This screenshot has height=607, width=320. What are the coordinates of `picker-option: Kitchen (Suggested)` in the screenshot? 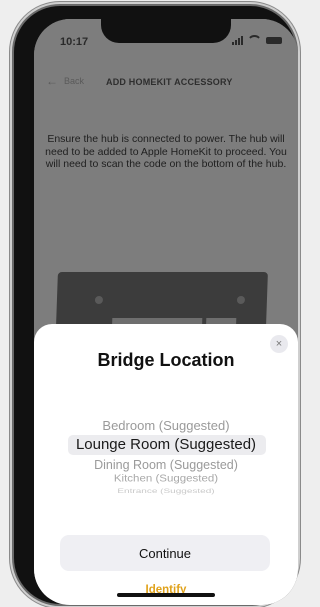 It's located at (166, 479).